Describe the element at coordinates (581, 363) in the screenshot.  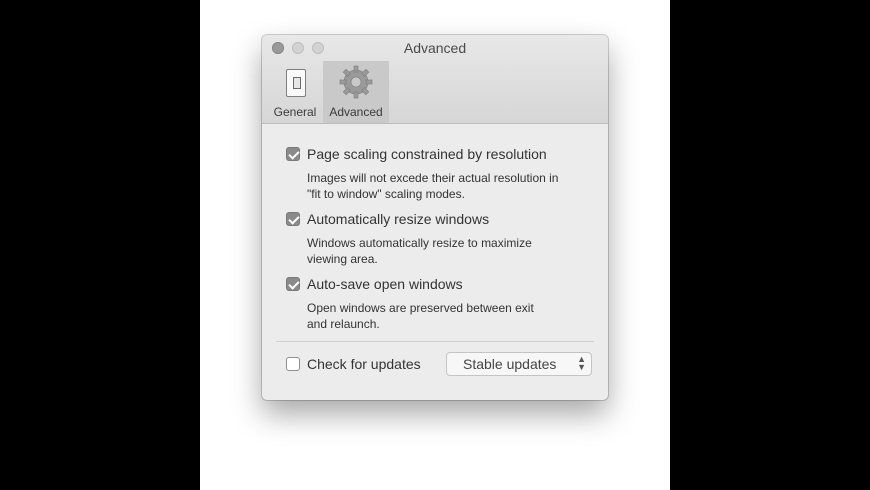
I see `updown-arrows-icon: ▲ ▼` at that location.